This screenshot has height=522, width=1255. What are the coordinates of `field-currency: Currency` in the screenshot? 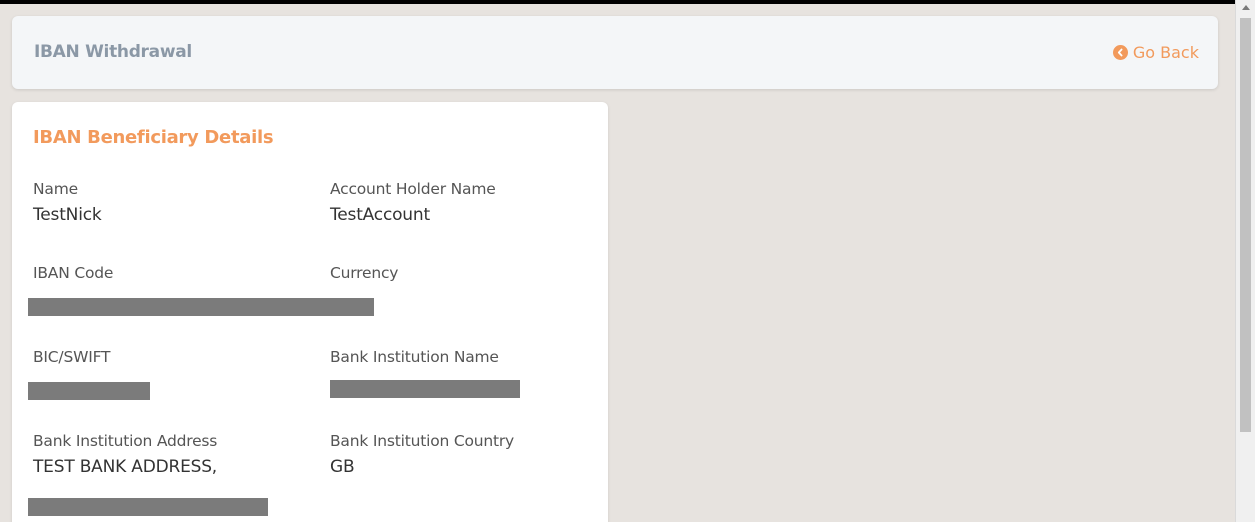 It's located at (364, 273).